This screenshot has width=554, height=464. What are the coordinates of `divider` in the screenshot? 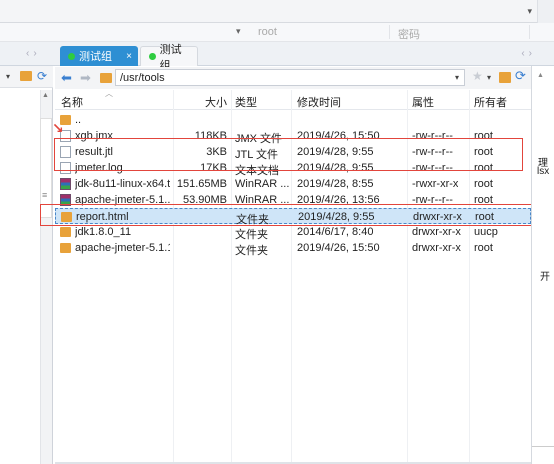 It's located at (543, 446).